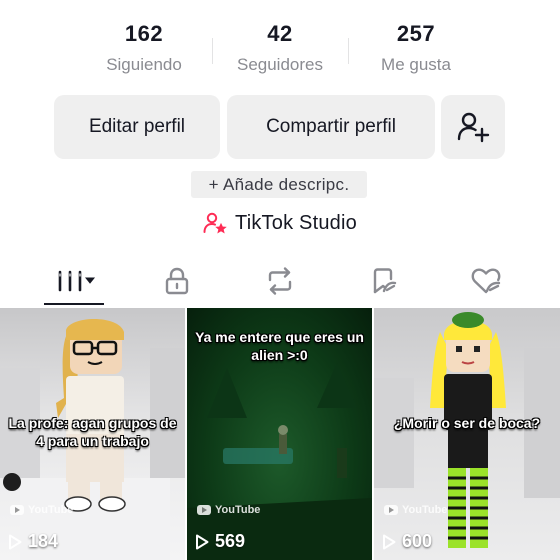 The height and width of the screenshot is (560, 560). I want to click on liked-heart-icon, so click(486, 281).